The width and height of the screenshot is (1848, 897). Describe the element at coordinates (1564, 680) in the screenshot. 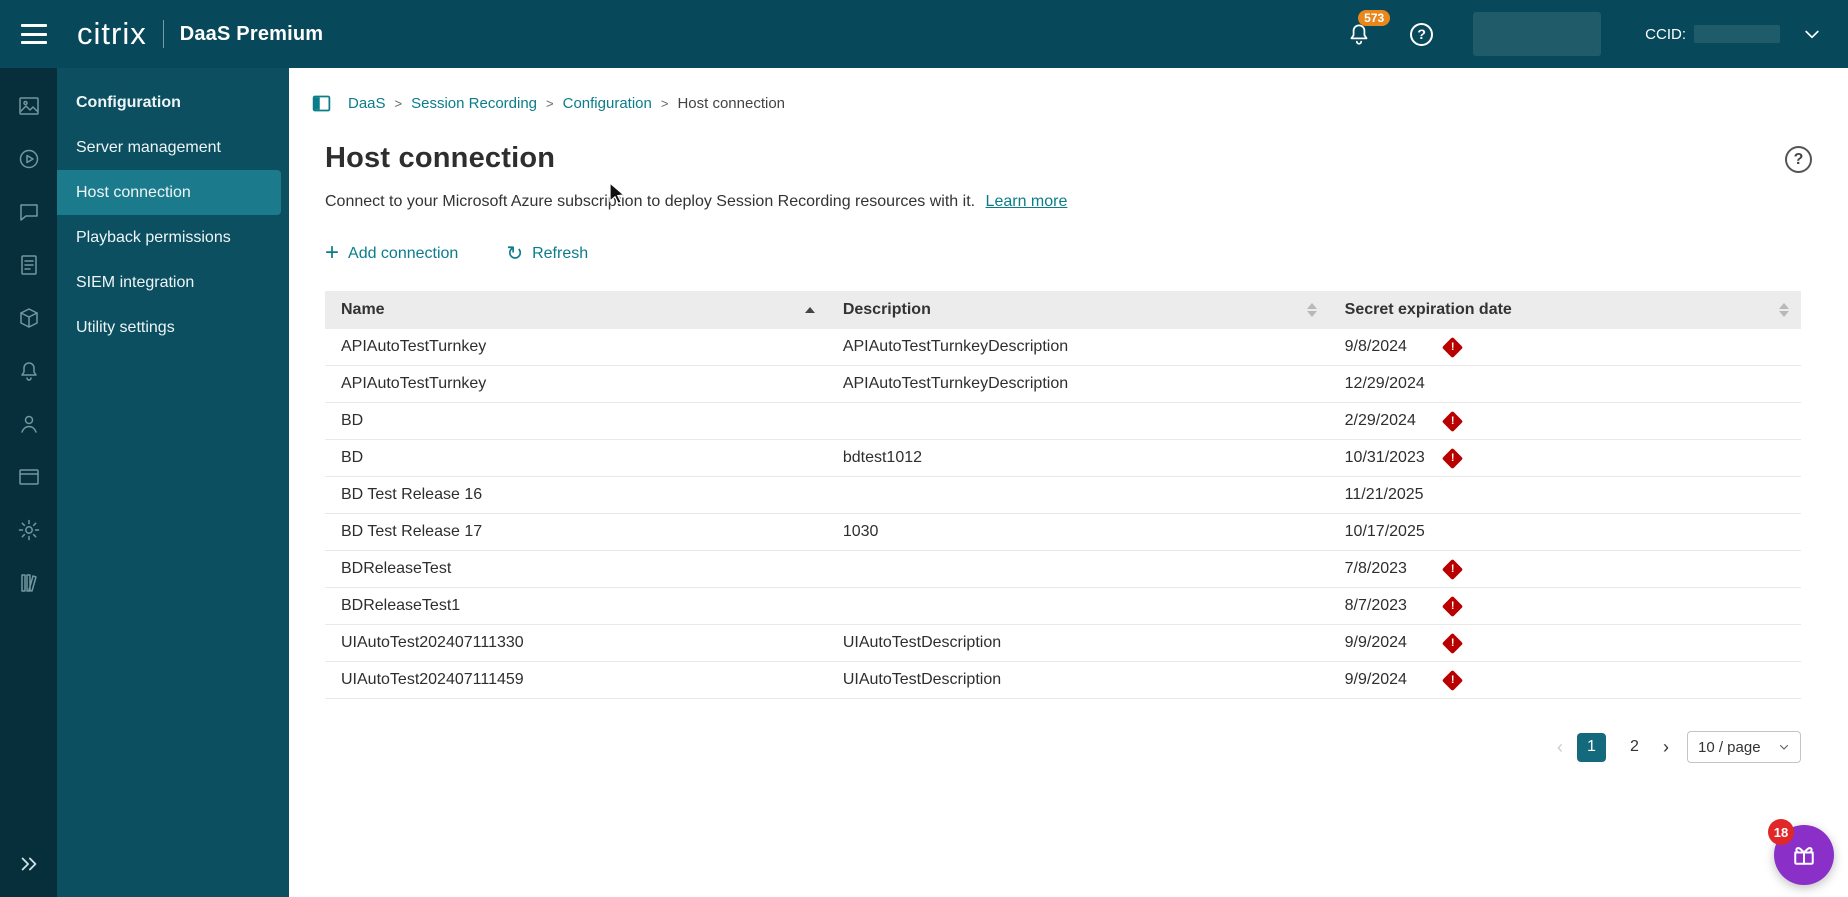

I see `cell-expiration: 9/9/2024!` at that location.